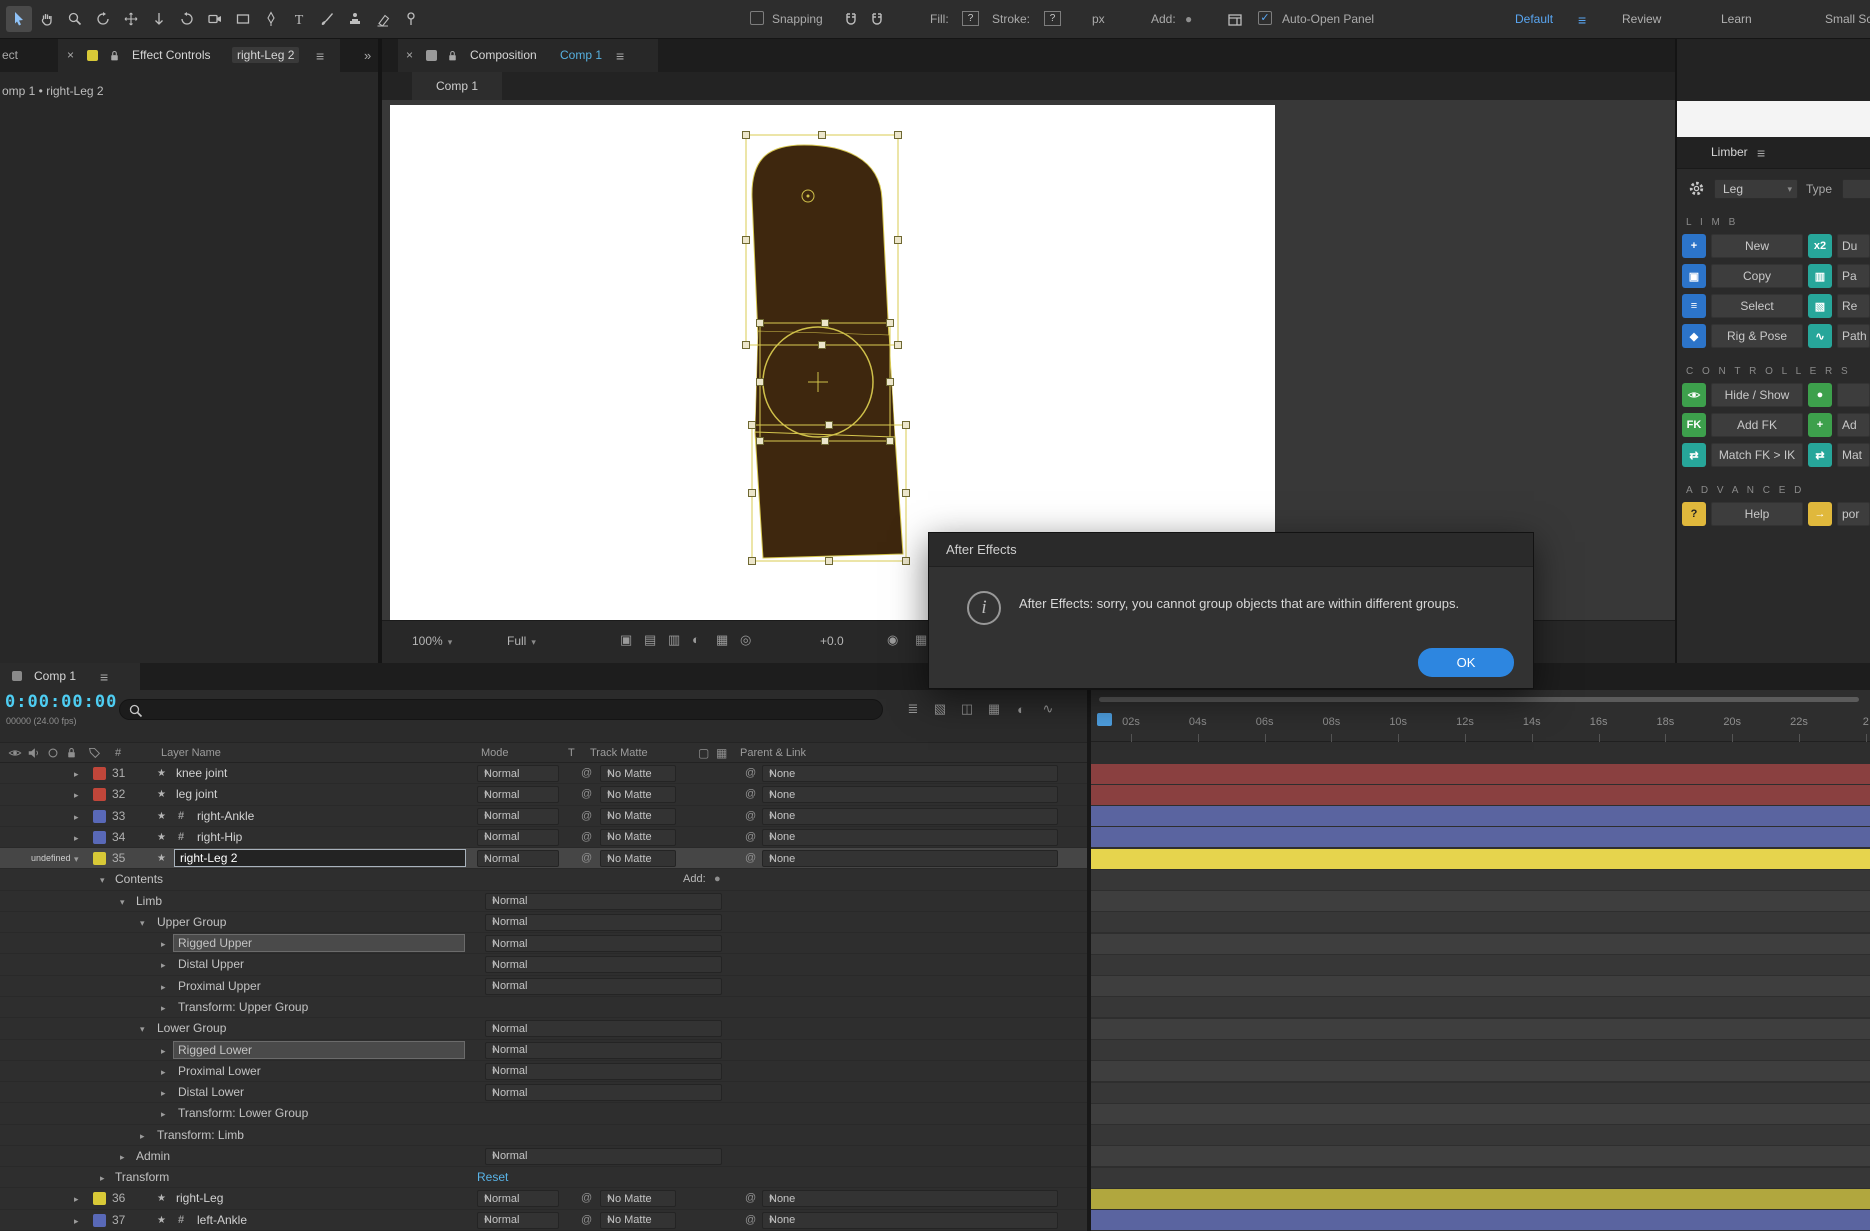  Describe the element at coordinates (196, 794) in the screenshot. I see `layer-name: leg joint` at that location.